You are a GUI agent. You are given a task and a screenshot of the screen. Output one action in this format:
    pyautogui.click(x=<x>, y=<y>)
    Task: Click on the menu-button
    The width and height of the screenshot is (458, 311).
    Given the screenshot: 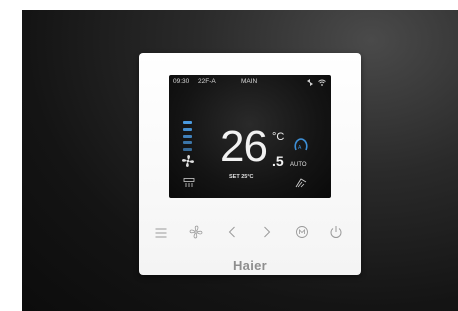 What is the action you would take?
    pyautogui.click(x=161, y=234)
    